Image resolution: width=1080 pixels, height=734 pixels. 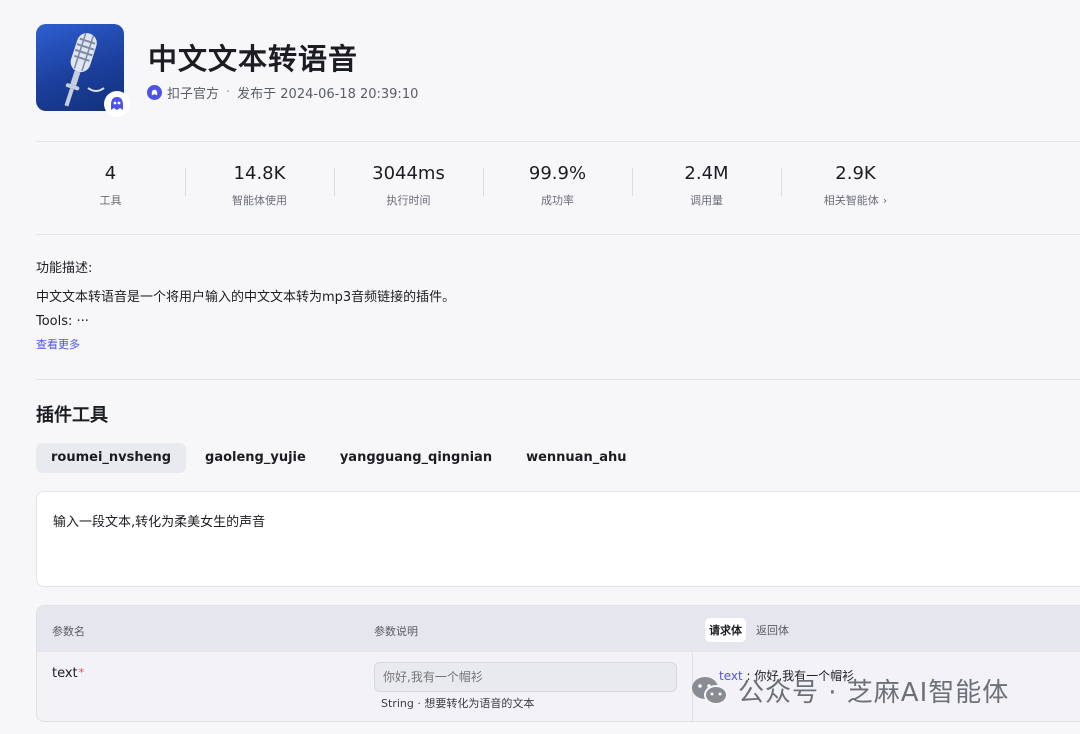 What do you see at coordinates (58, 344) in the screenshot?
I see `view-more-link: 查看更多` at bounding box center [58, 344].